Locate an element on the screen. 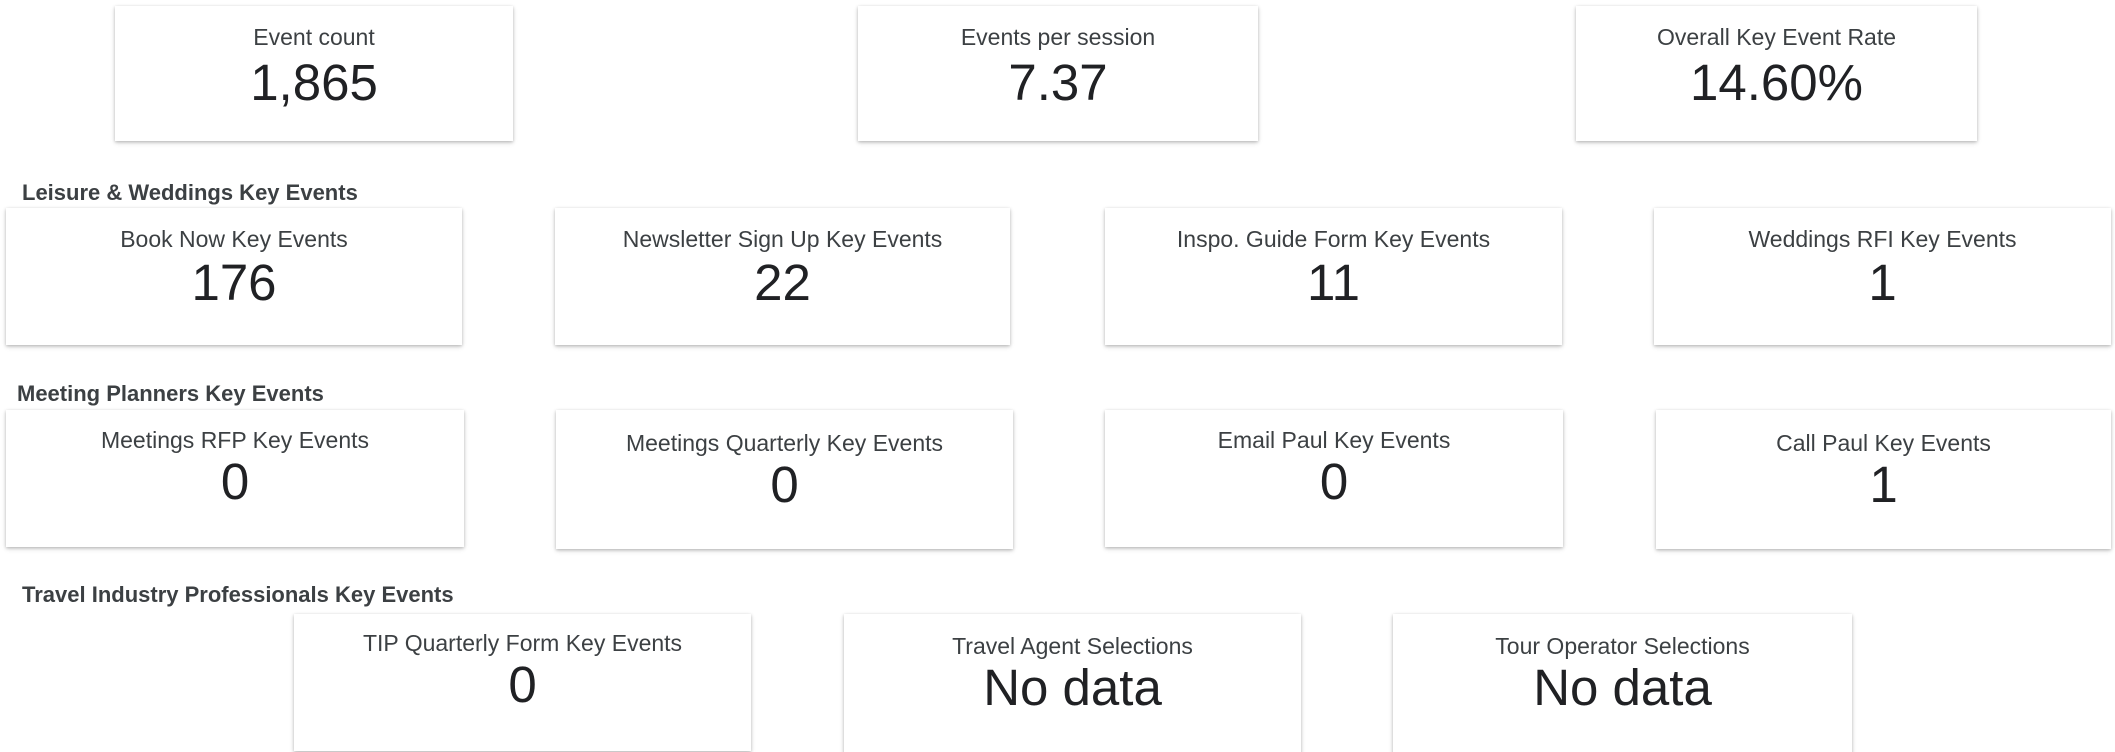 This screenshot has height=752, width=2115. travel-industry-section-title: Travel Industry Professionals Key Events is located at coordinates (238, 594).